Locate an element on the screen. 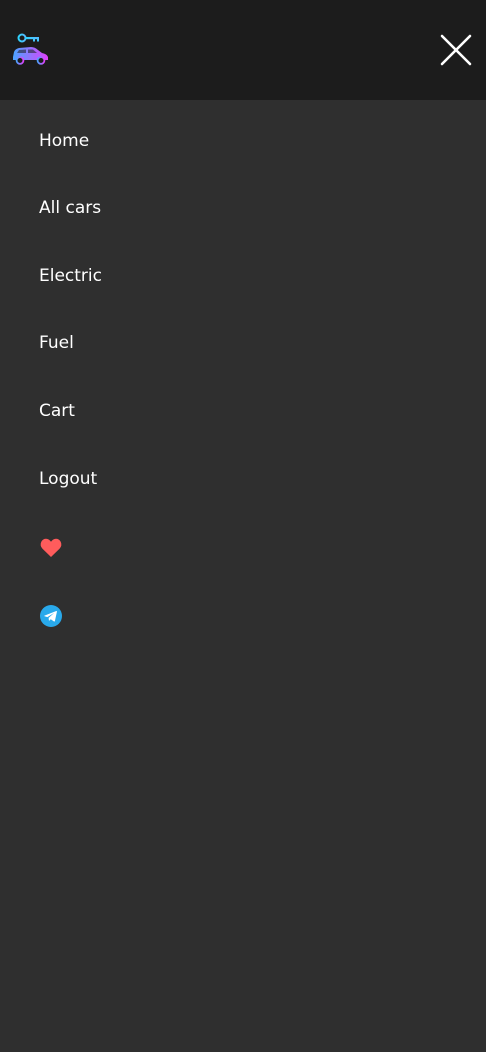  menu-item-electric: Electric is located at coordinates (70, 276).